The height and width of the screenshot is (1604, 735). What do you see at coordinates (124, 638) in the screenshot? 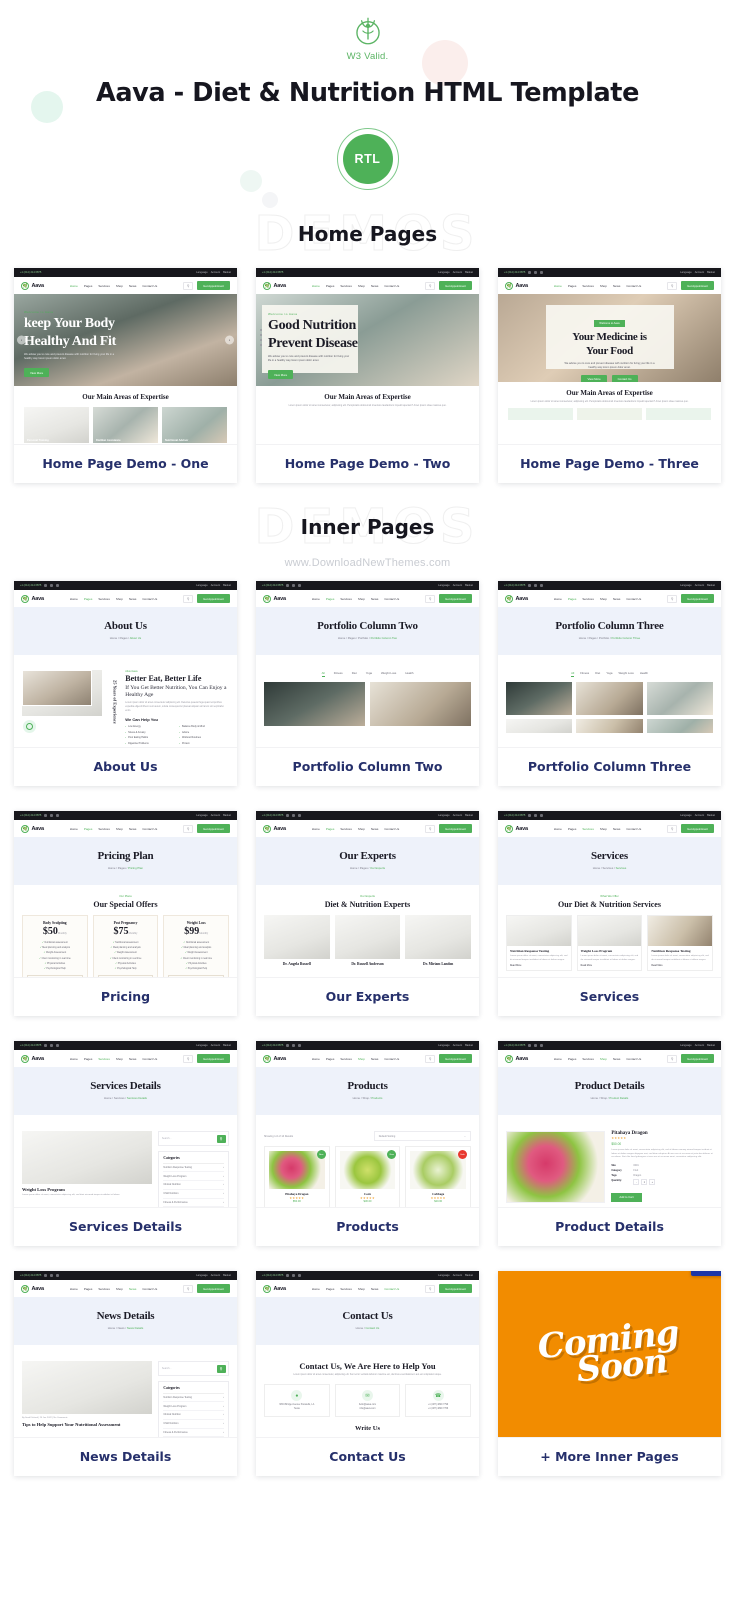
I see `breadcrumb-item: Pages` at bounding box center [124, 638].